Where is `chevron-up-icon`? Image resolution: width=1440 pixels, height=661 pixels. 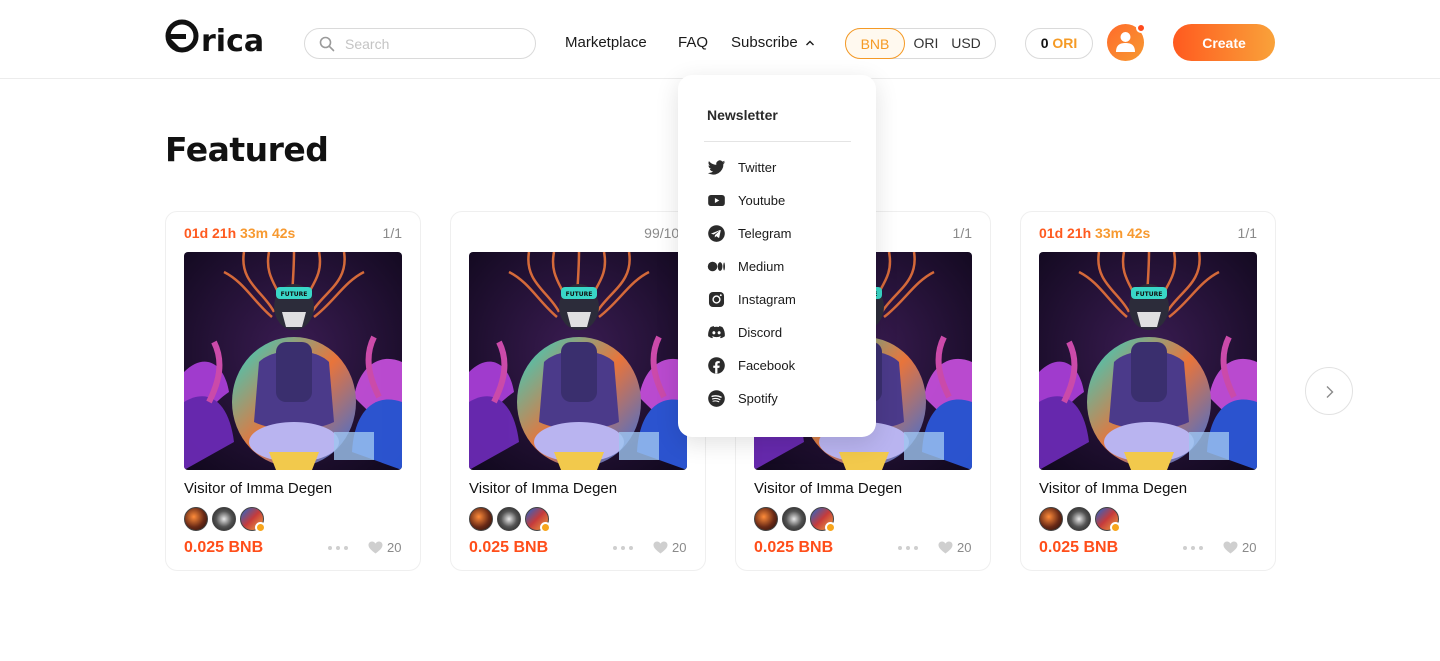
chevron-up-icon is located at coordinates (809, 42).